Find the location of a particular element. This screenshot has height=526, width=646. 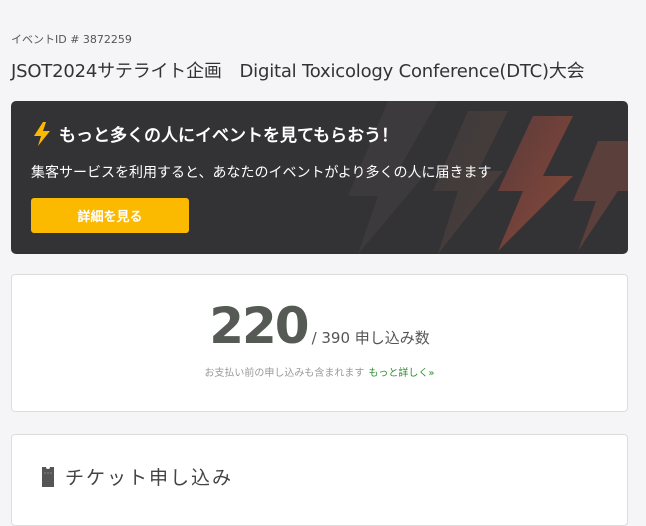

ticket-heading: チケット申し込み is located at coordinates (137, 476).